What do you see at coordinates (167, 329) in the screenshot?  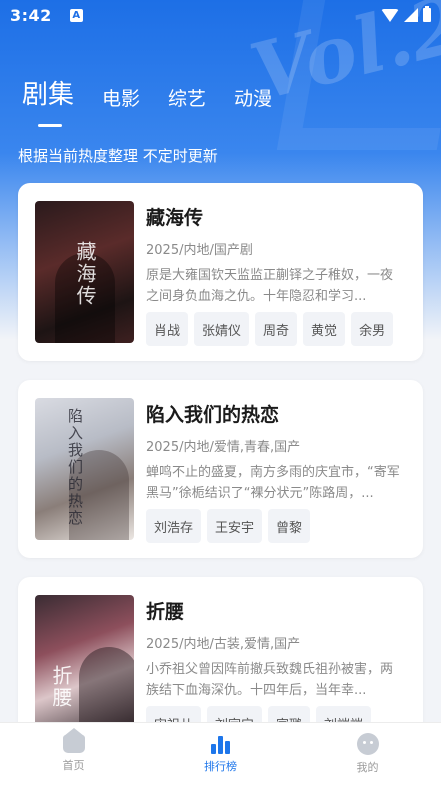 I see `cast-chip: 肖战` at bounding box center [167, 329].